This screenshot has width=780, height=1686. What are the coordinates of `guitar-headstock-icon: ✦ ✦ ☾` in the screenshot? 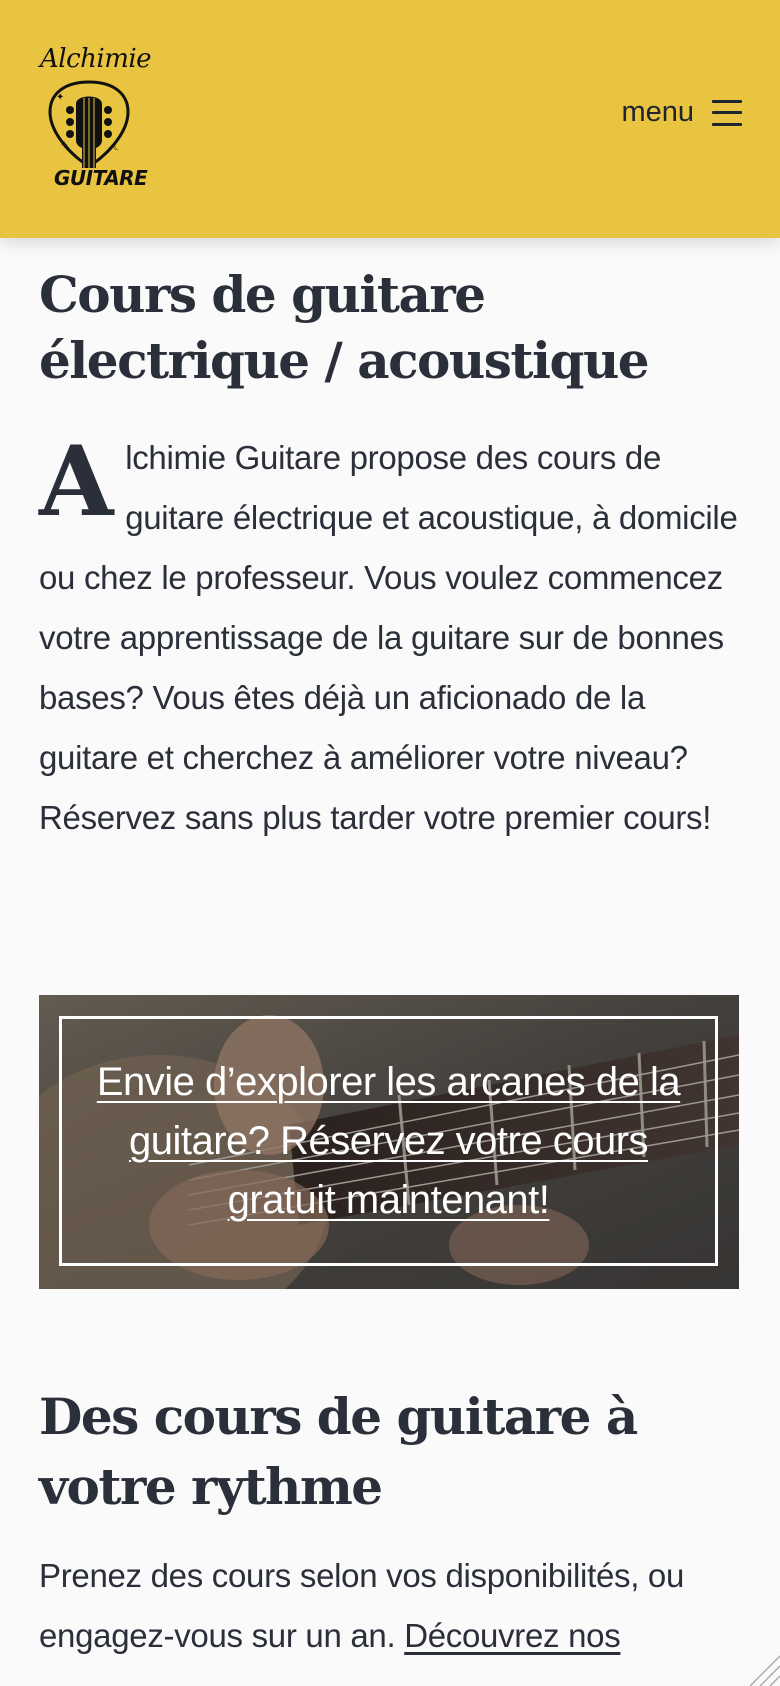 It's located at (89, 124).